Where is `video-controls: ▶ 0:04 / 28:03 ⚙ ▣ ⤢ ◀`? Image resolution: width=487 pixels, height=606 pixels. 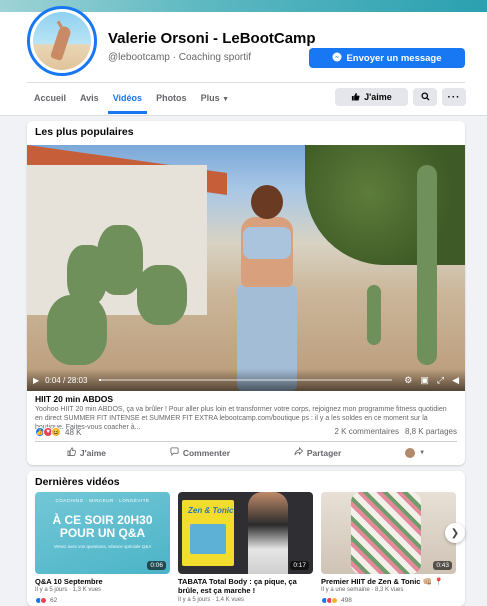 video-controls: ▶ 0:04 / 28:03 ⚙ ▣ ⤢ ◀ is located at coordinates (246, 380).